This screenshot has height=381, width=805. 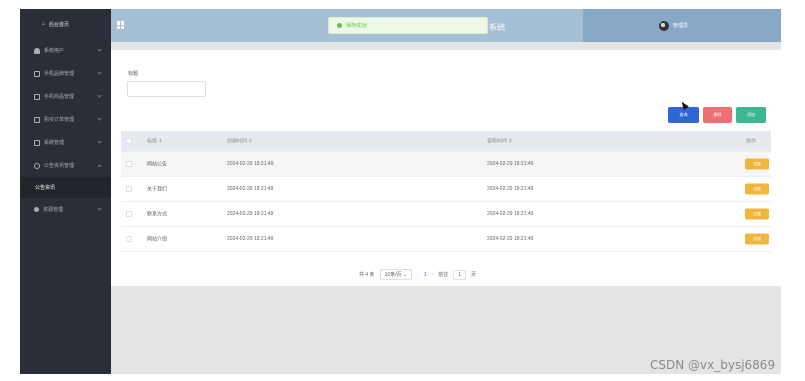 What do you see at coordinates (99, 166) in the screenshot?
I see `chevron-up-icon` at bounding box center [99, 166].